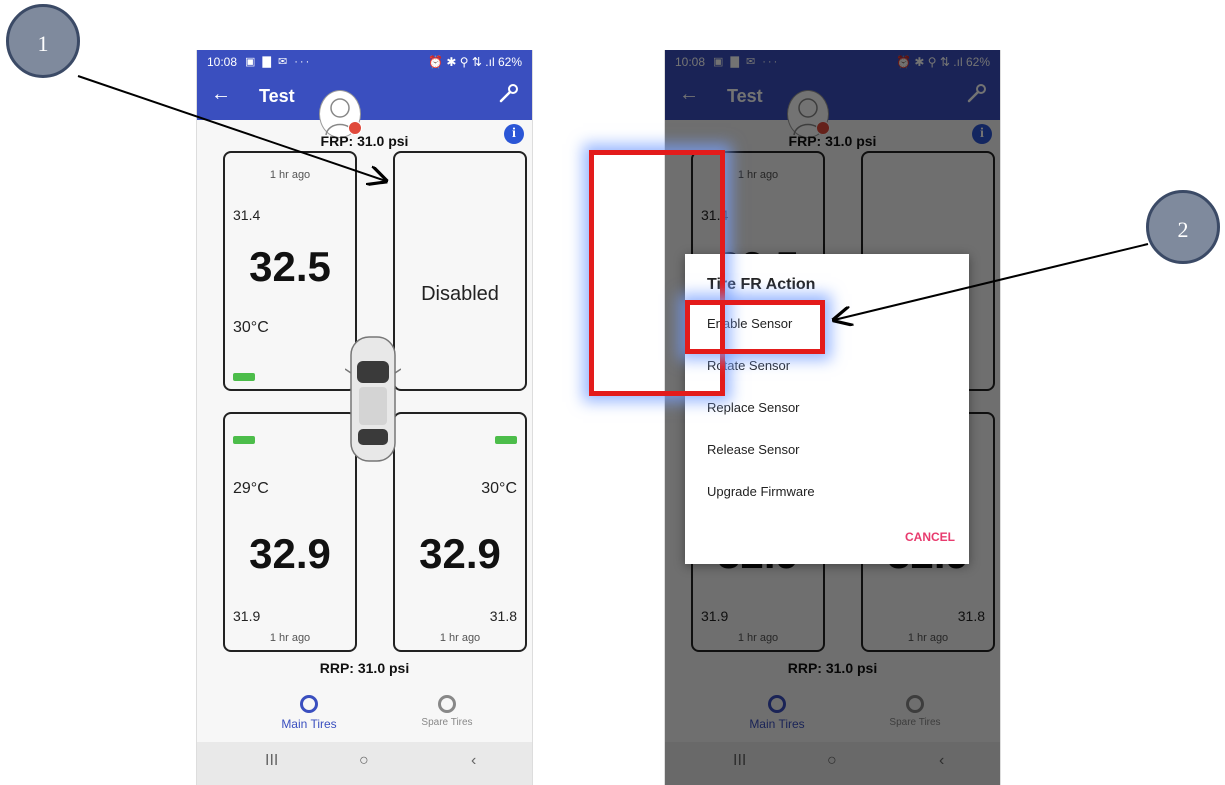 The height and width of the screenshot is (785, 1225). Describe the element at coordinates (231, 128) in the screenshot. I see `arrow-to-disabled-tire` at that location.